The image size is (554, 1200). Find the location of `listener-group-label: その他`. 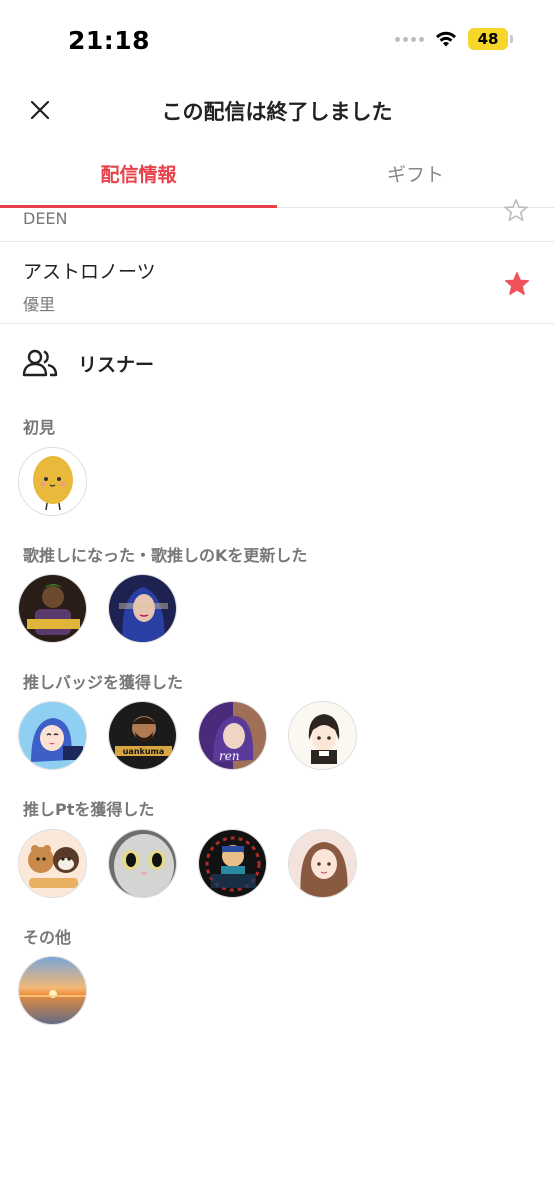

listener-group-label: その他 is located at coordinates (47, 937).